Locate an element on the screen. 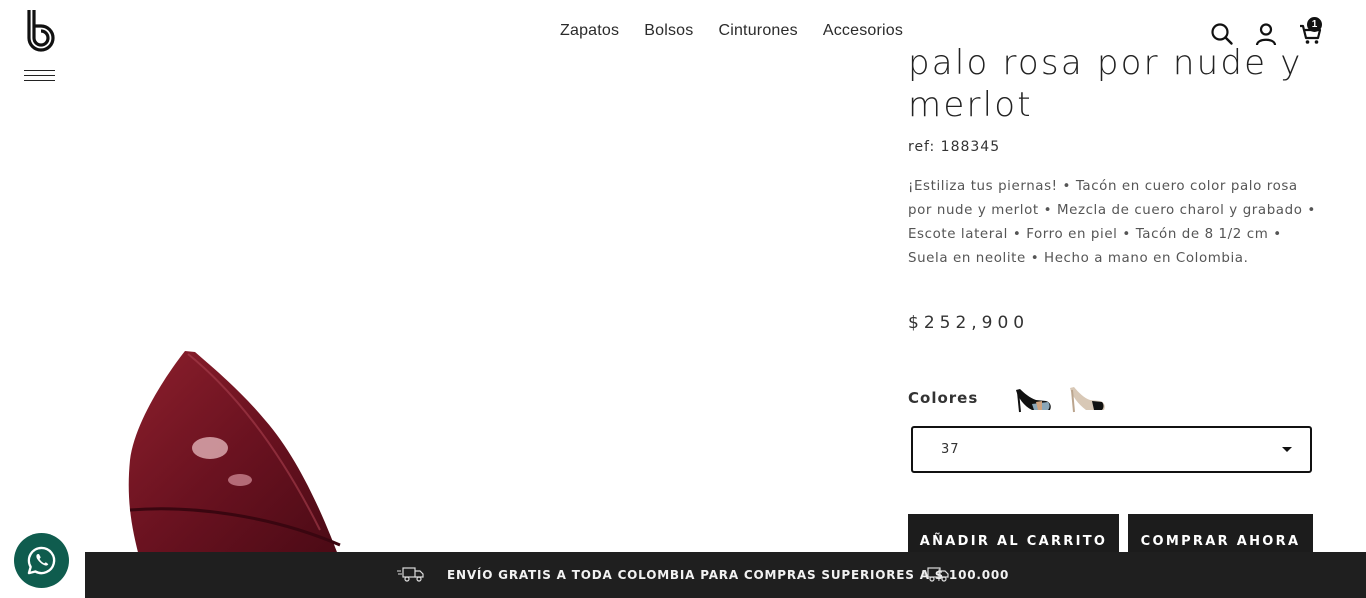 Image resolution: width=1366 pixels, height=598 pixels. product-title-line1: palo rosa por nude y is located at coordinates (1105, 63).